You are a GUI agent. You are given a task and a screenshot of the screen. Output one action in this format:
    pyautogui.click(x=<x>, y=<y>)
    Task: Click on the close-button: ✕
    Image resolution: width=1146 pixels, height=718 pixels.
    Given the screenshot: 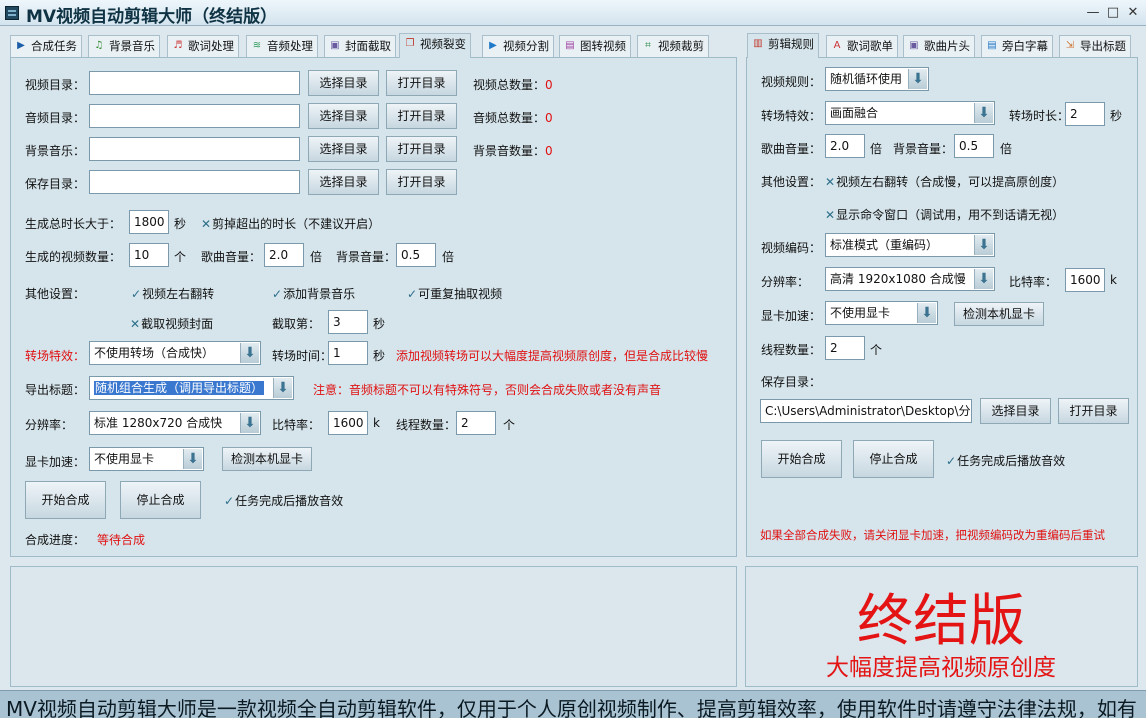 What is the action you would take?
    pyautogui.click(x=1133, y=13)
    